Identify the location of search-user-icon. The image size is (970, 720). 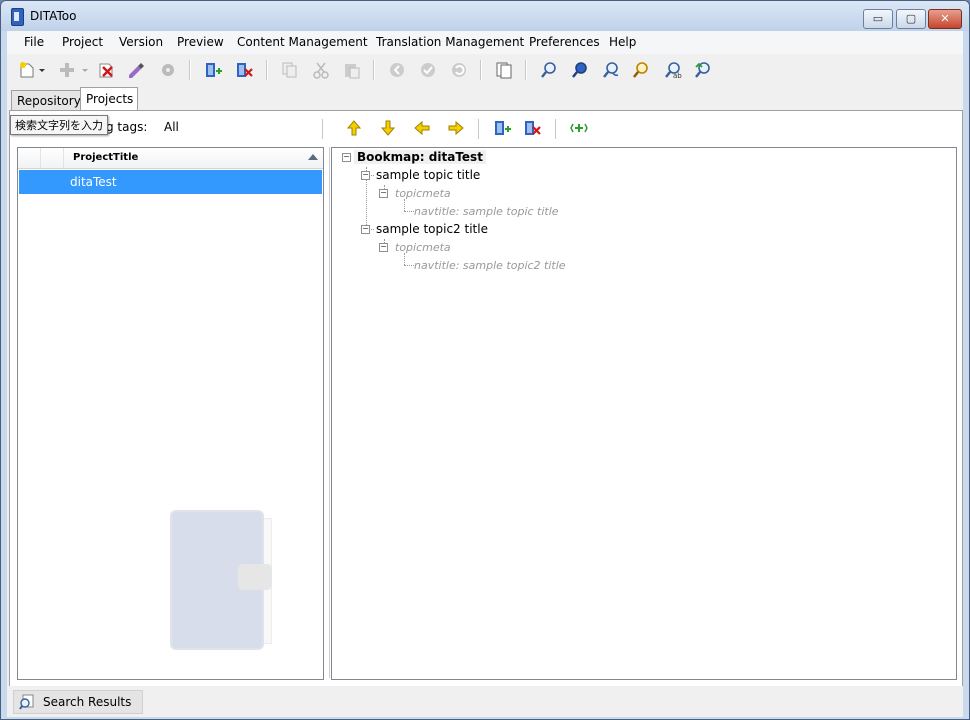
(640, 70).